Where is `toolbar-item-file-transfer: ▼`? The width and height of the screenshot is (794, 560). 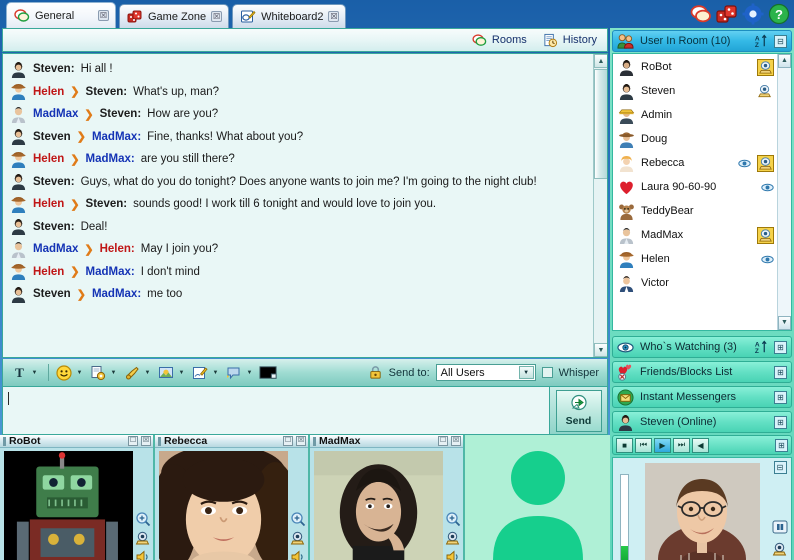 toolbar-item-file-transfer: ▼ is located at coordinates (103, 373).